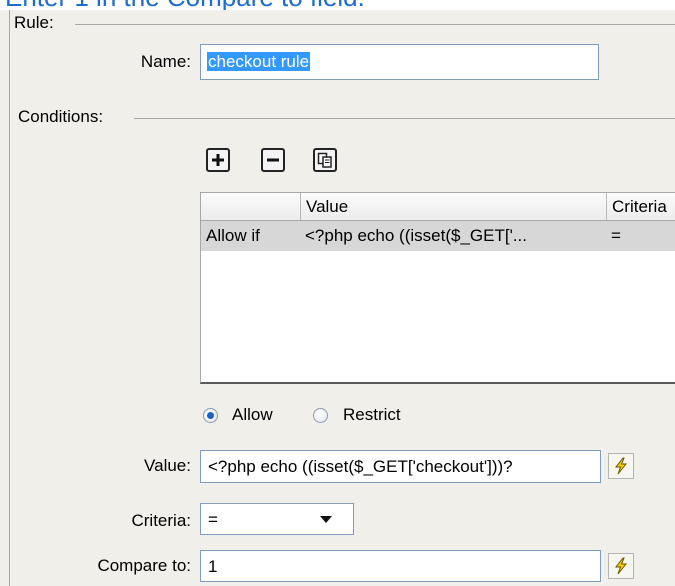 The height and width of the screenshot is (586, 675). I want to click on panel-border, so click(9, 298).